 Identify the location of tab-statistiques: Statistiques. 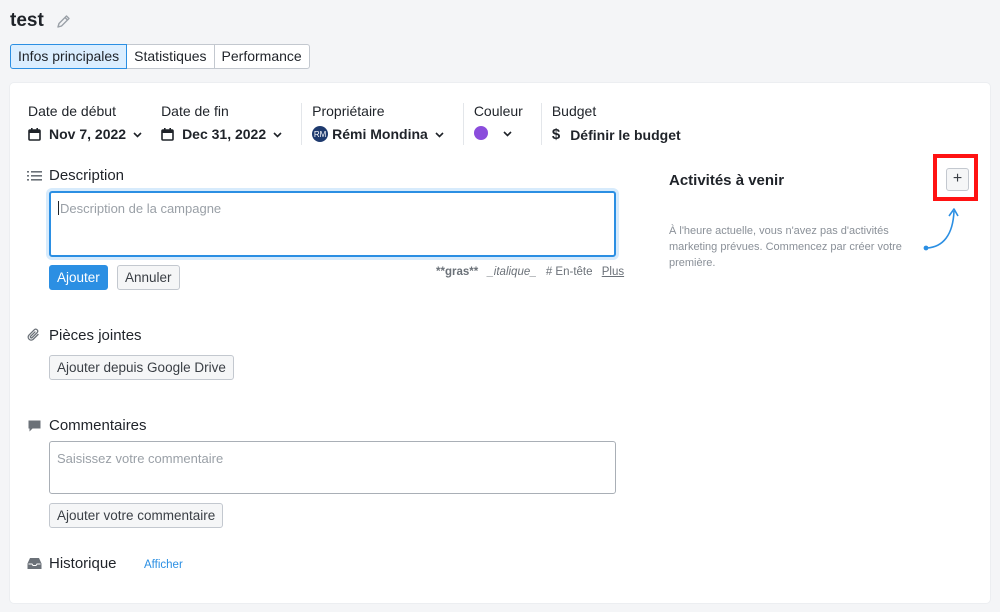
(170, 56).